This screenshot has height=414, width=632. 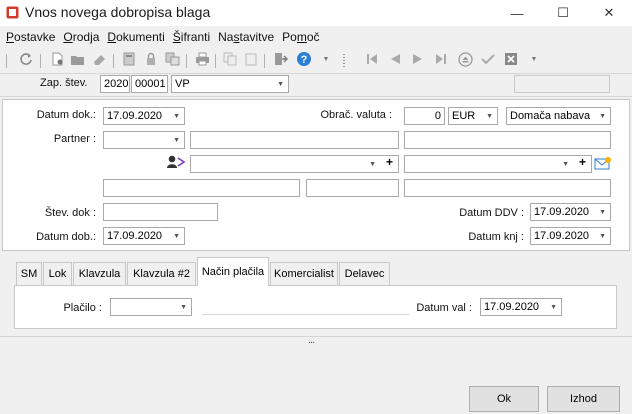 I want to click on datum-ddv-label: Datum DDV :, so click(x=491, y=213).